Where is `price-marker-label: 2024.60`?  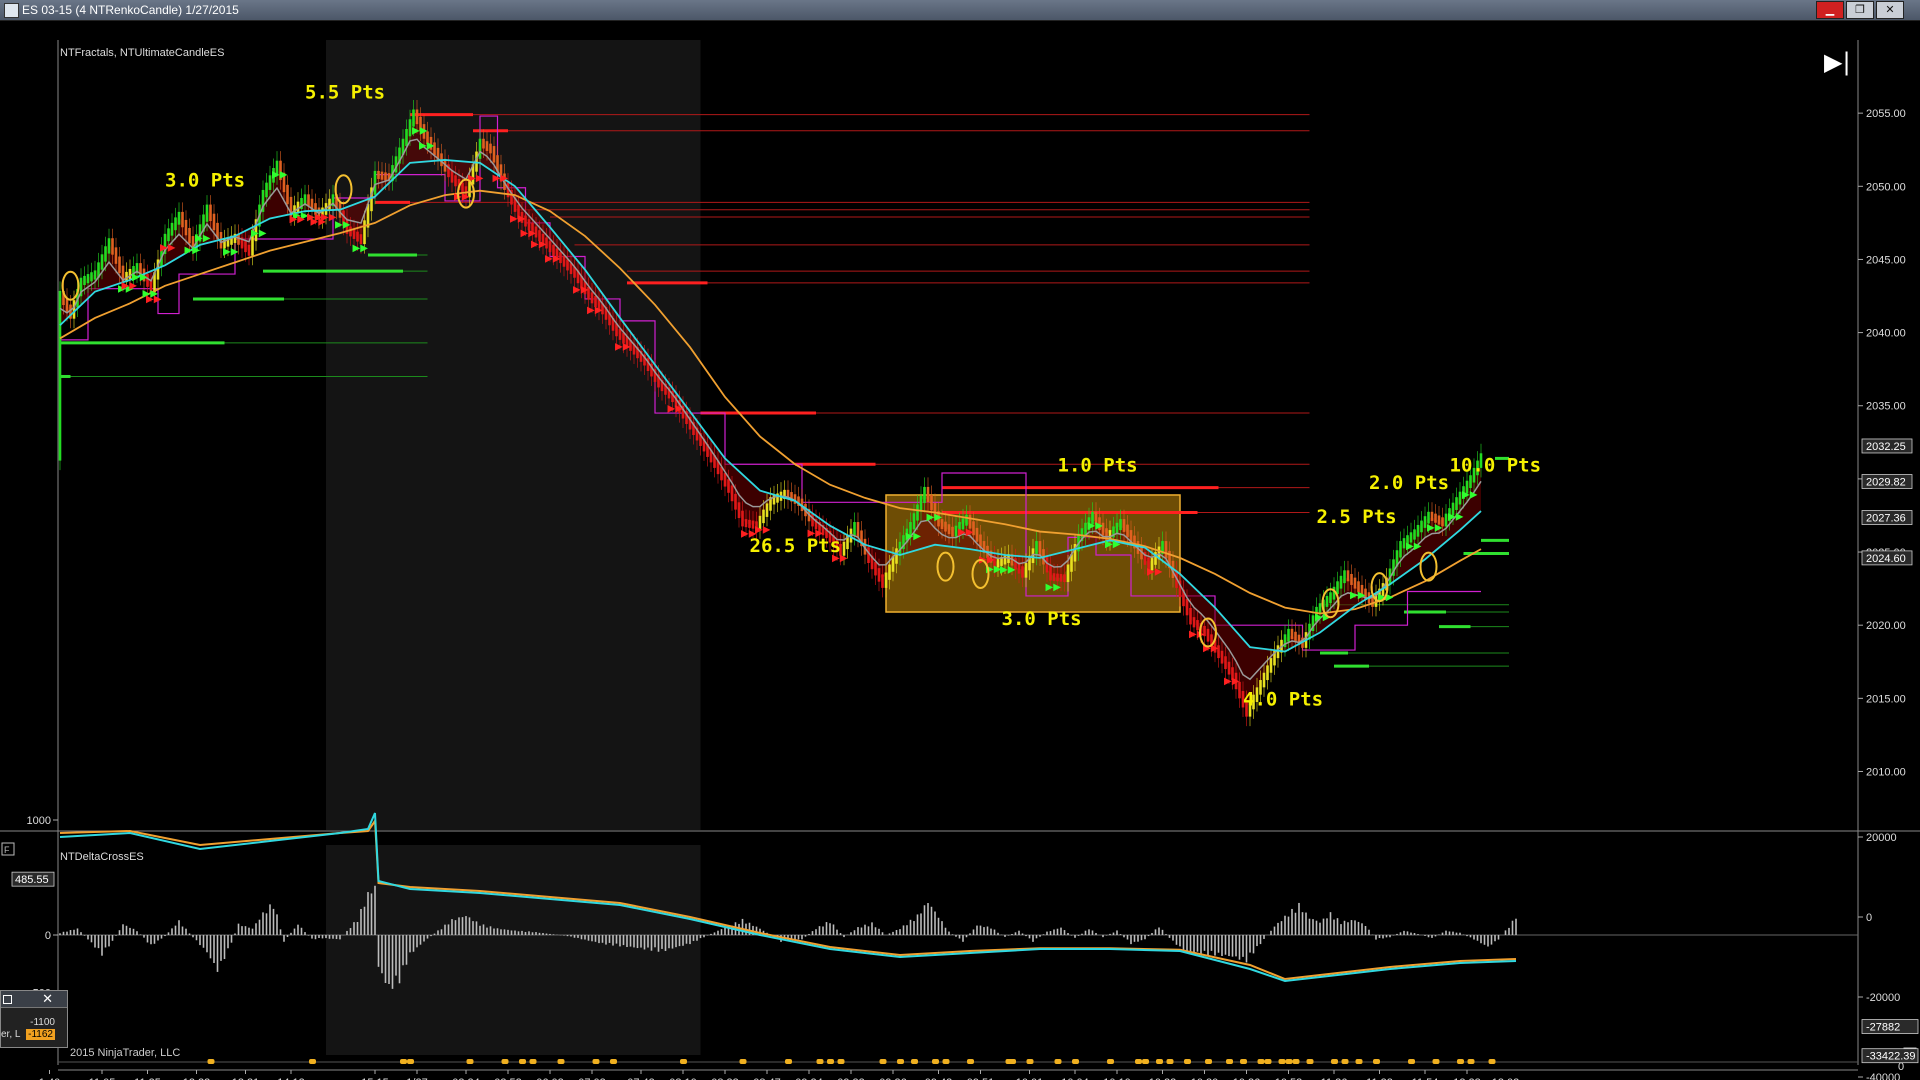
price-marker-label: 2024.60 is located at coordinates (1886, 559).